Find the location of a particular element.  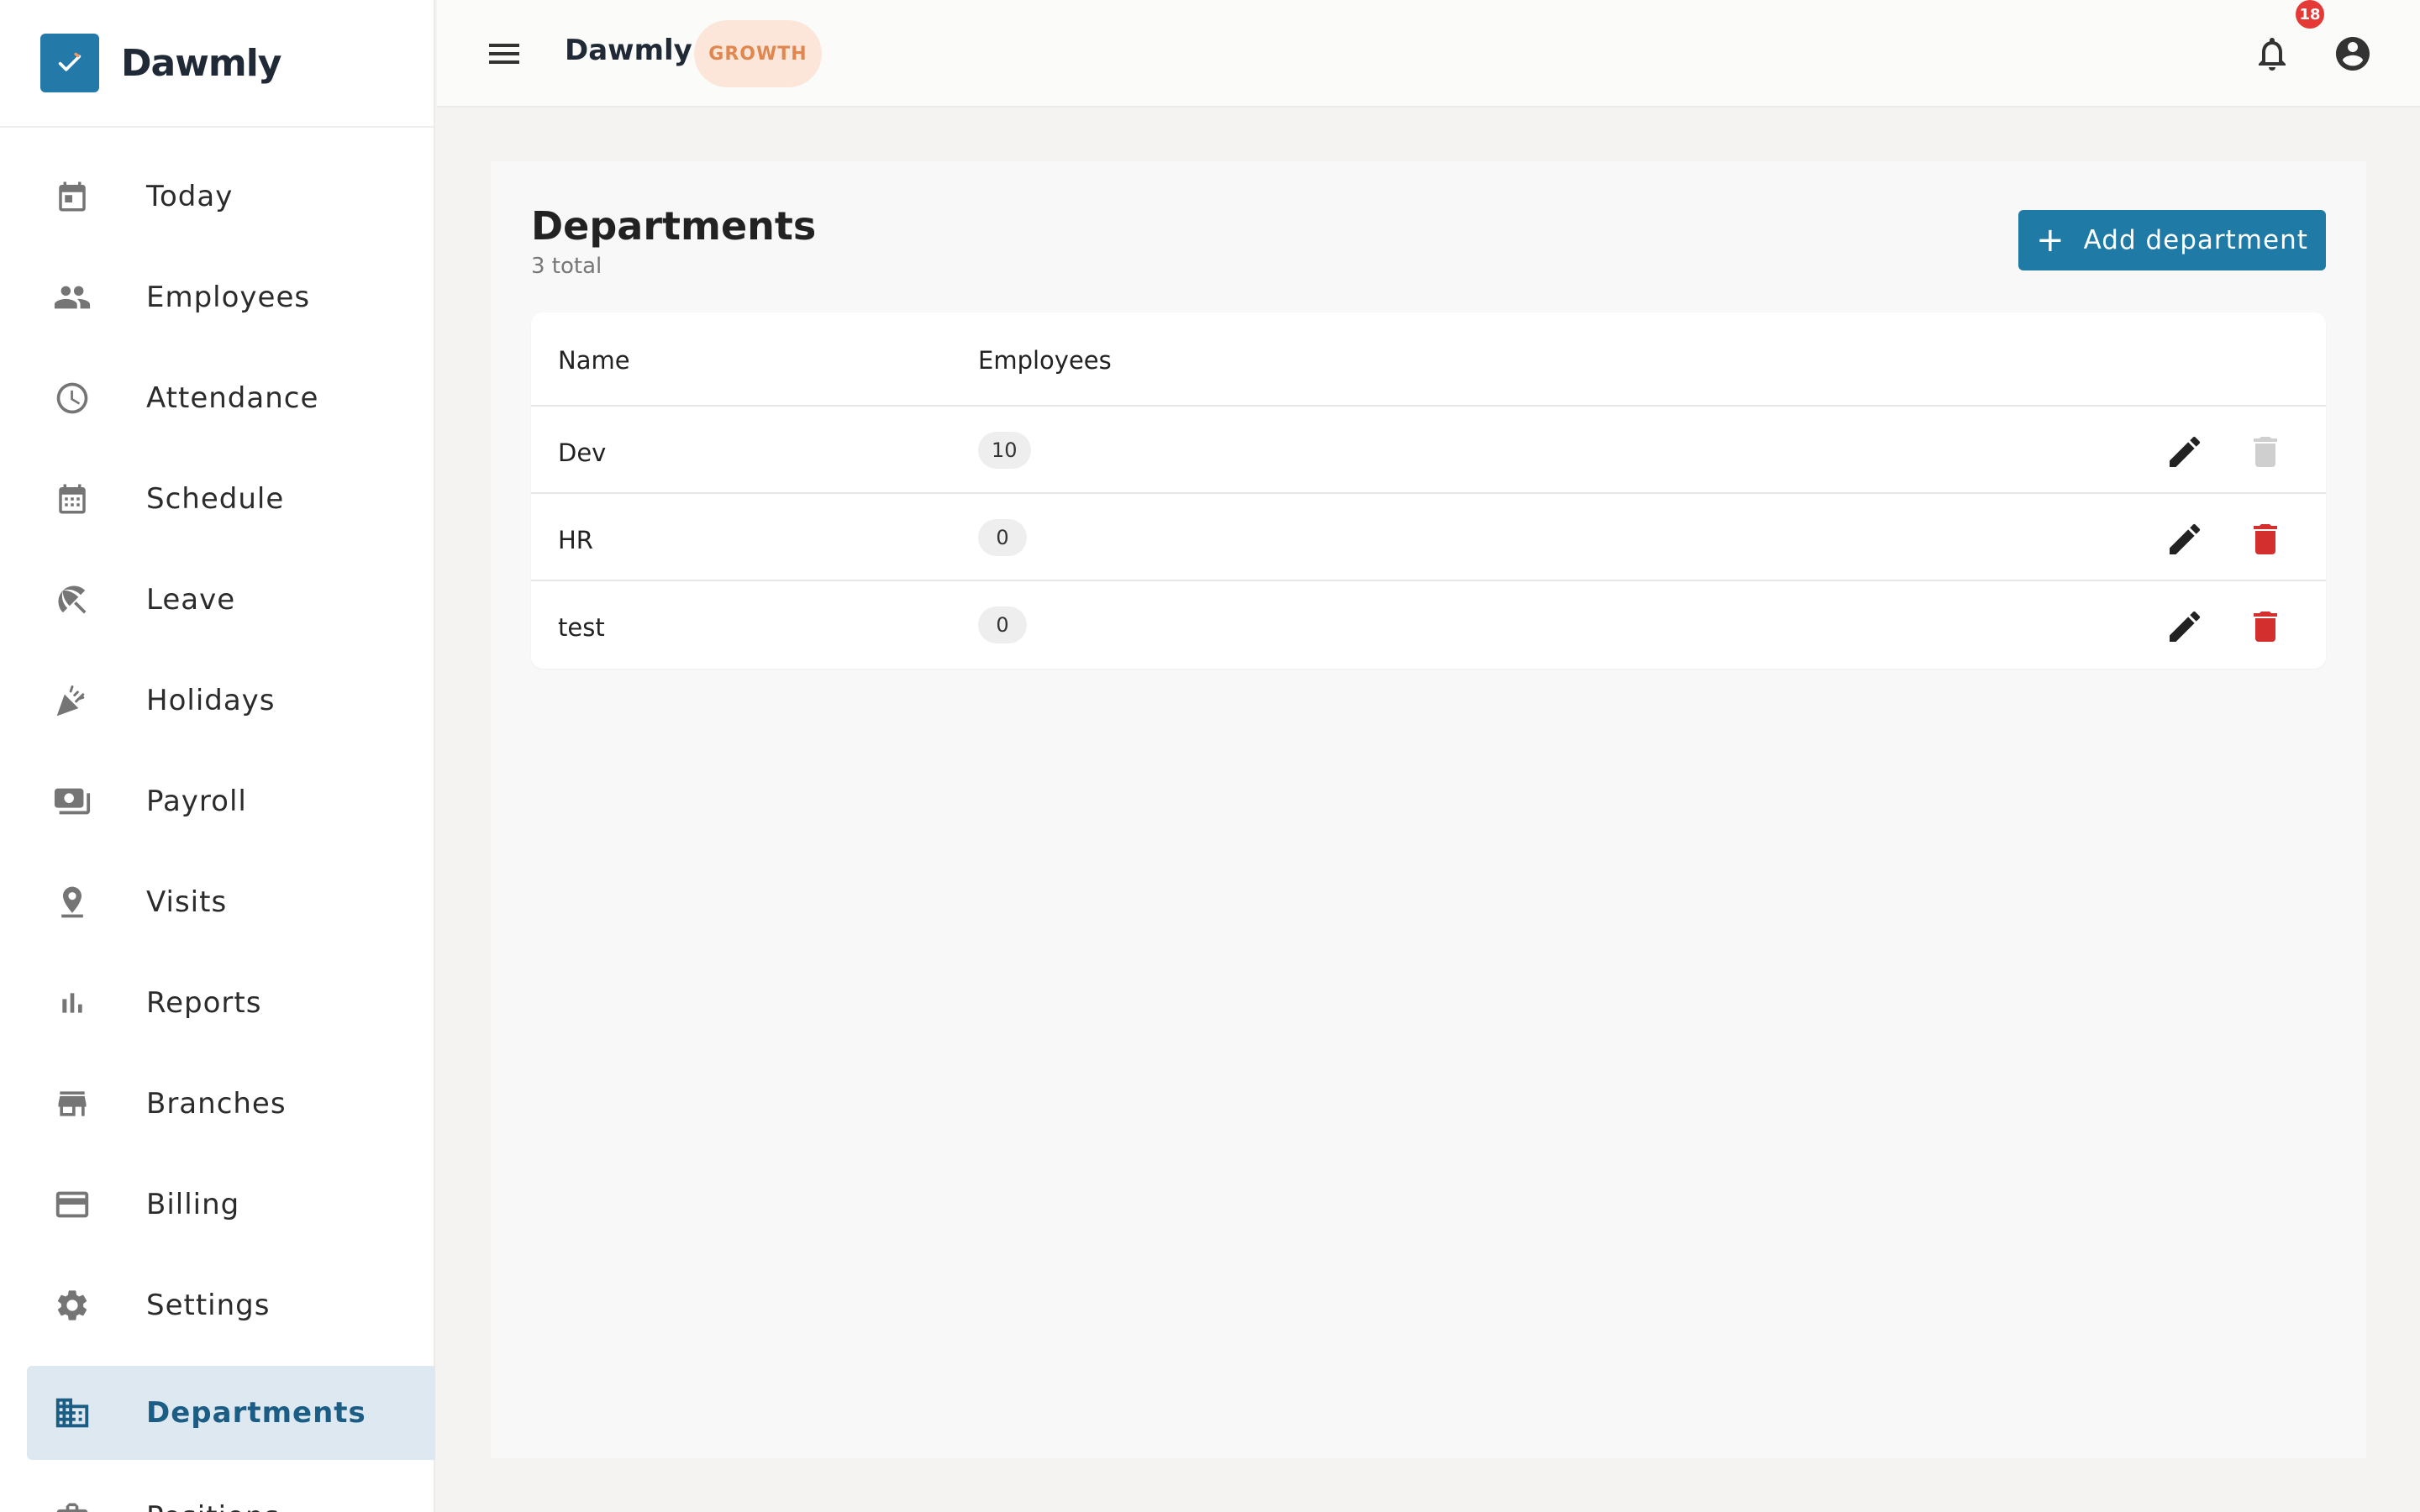

department-name: test is located at coordinates (582, 627).